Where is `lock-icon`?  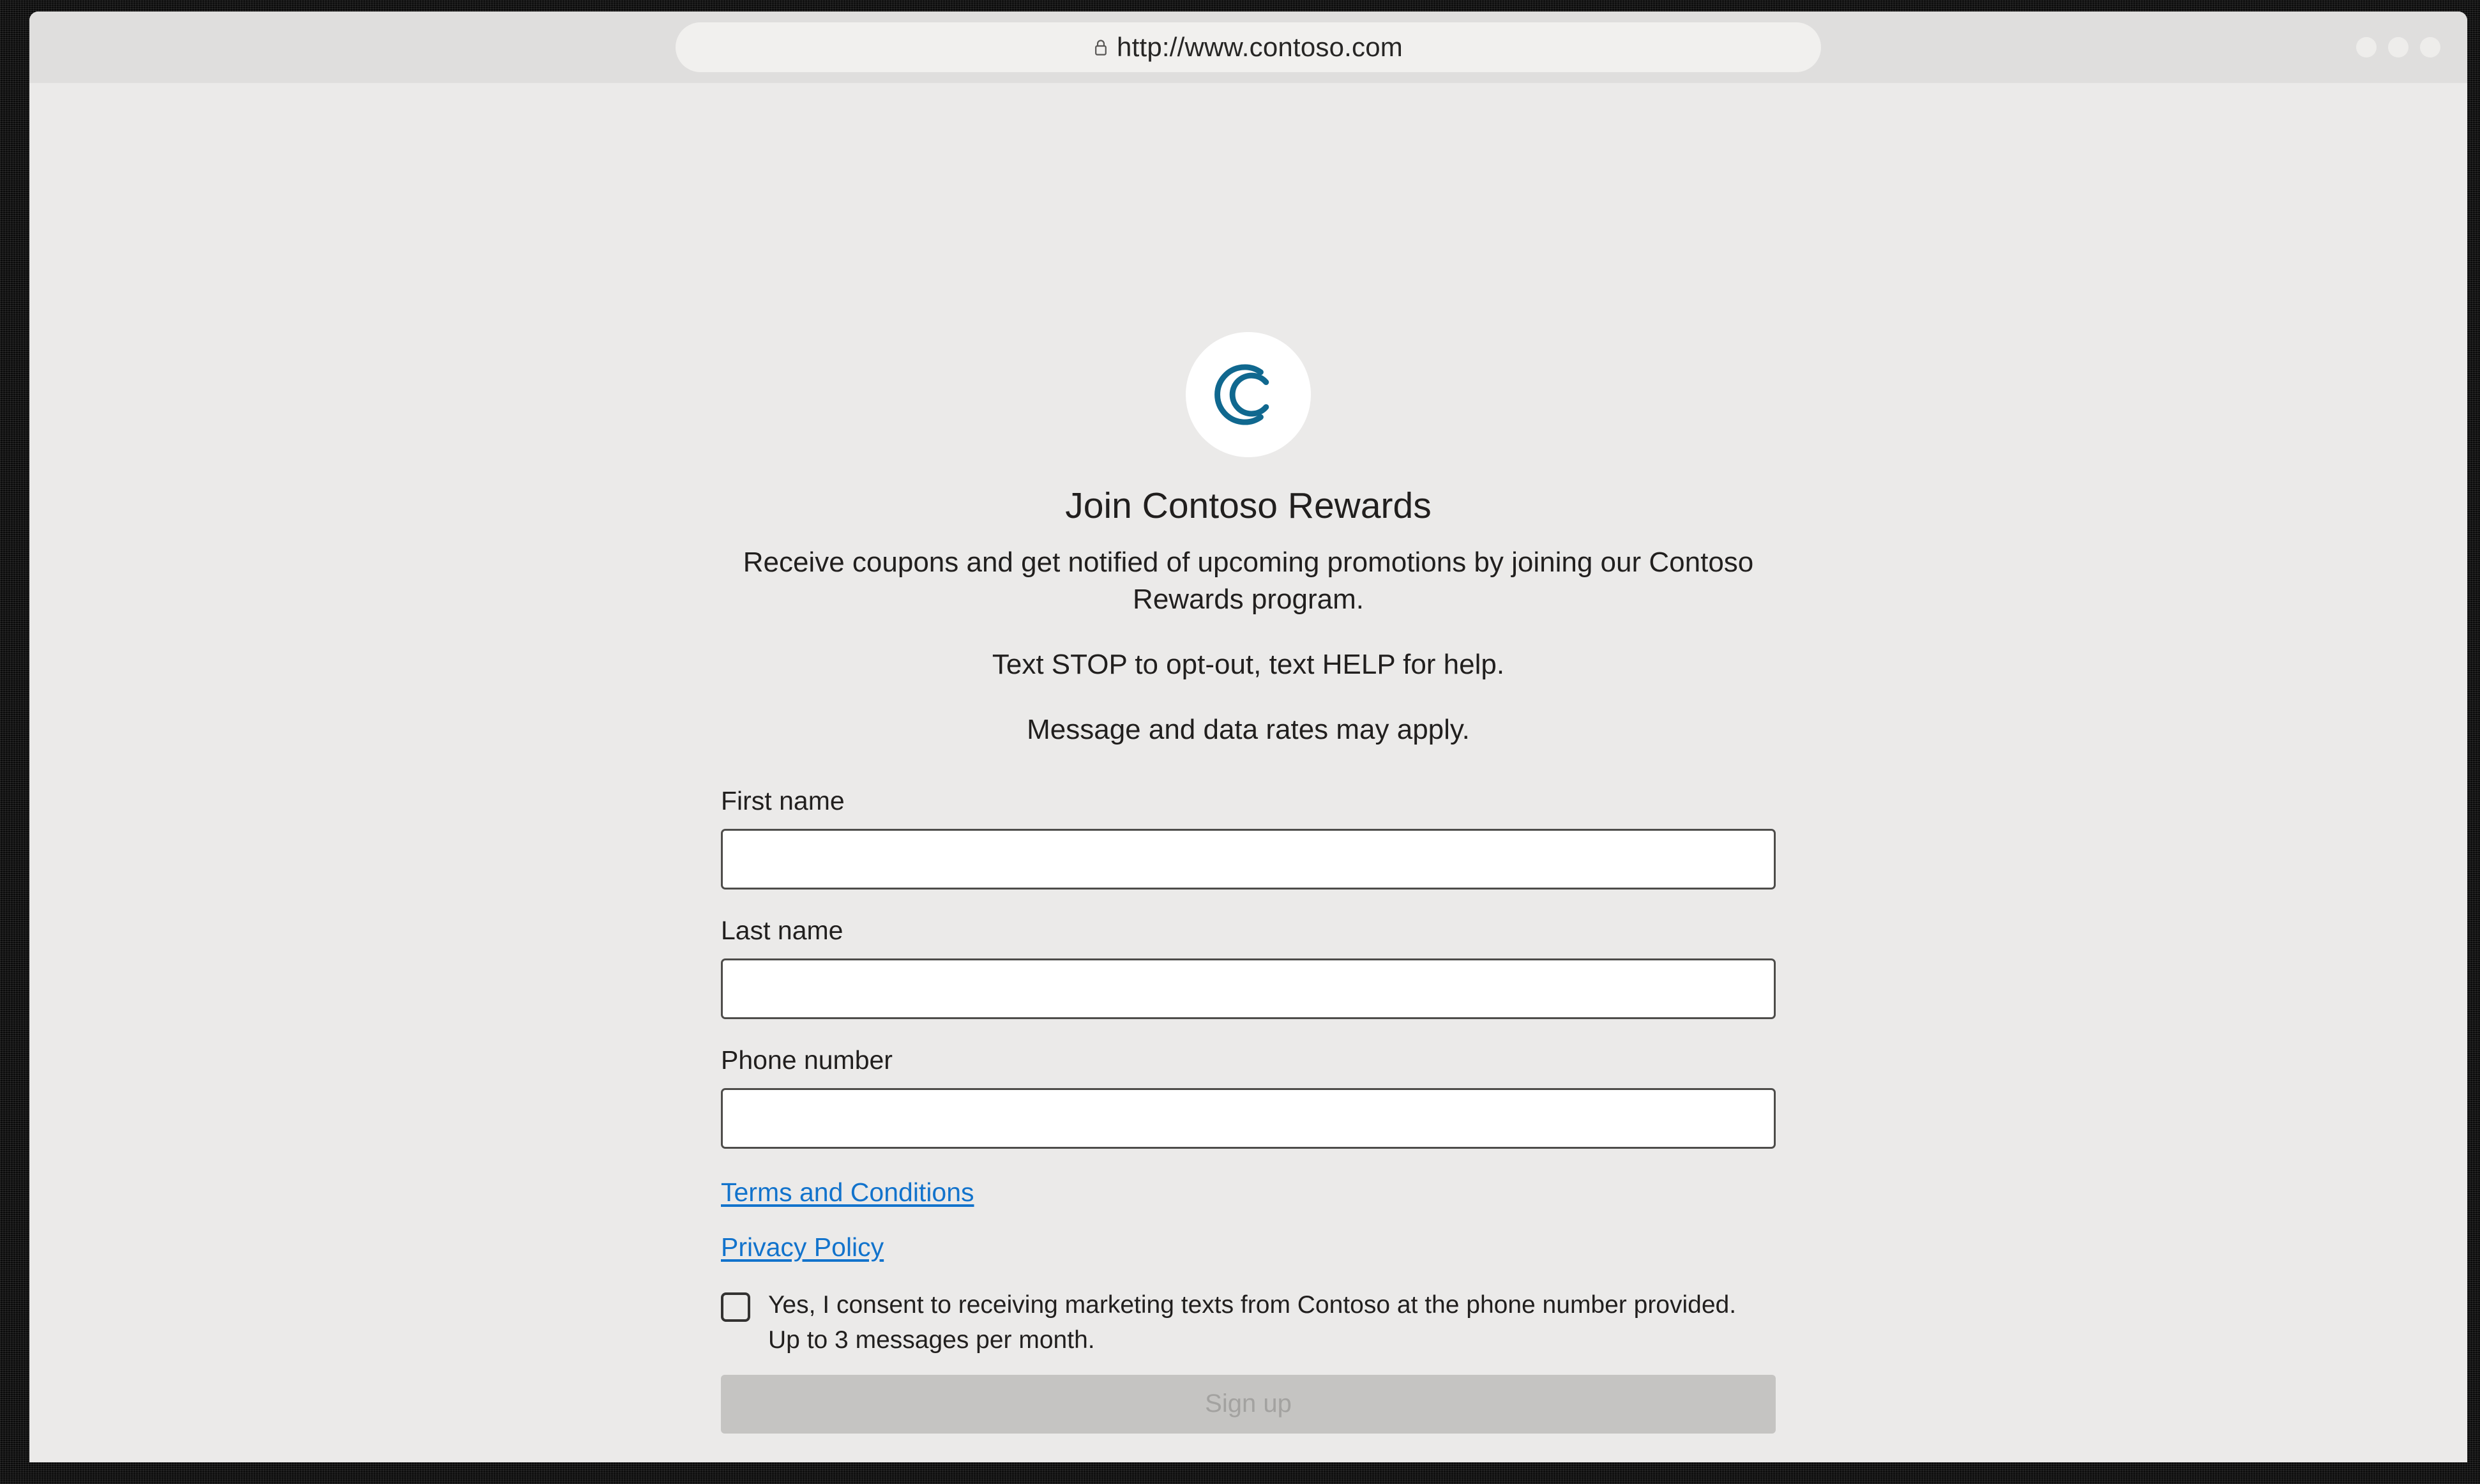 lock-icon is located at coordinates (1101, 47).